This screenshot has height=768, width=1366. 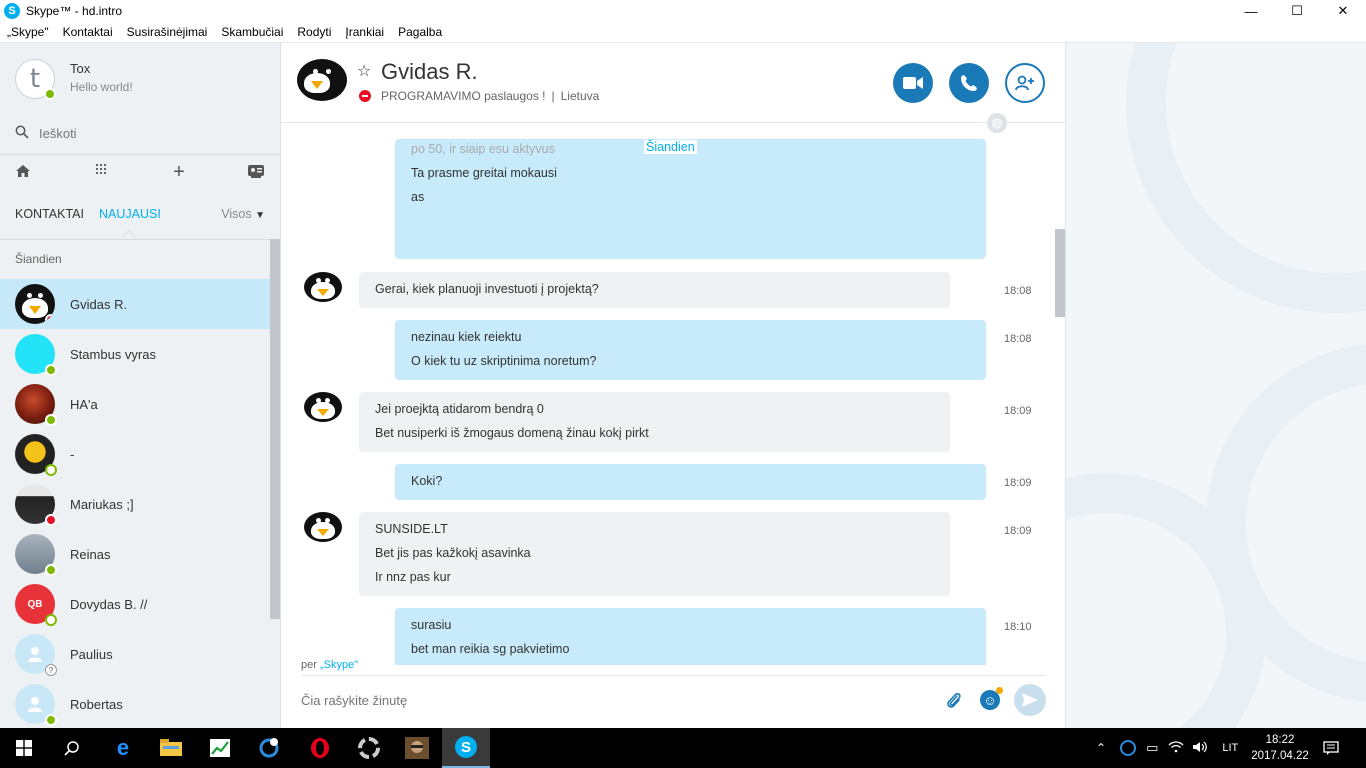 I want to click on clock-time: 18:22, so click(x=1280, y=740).